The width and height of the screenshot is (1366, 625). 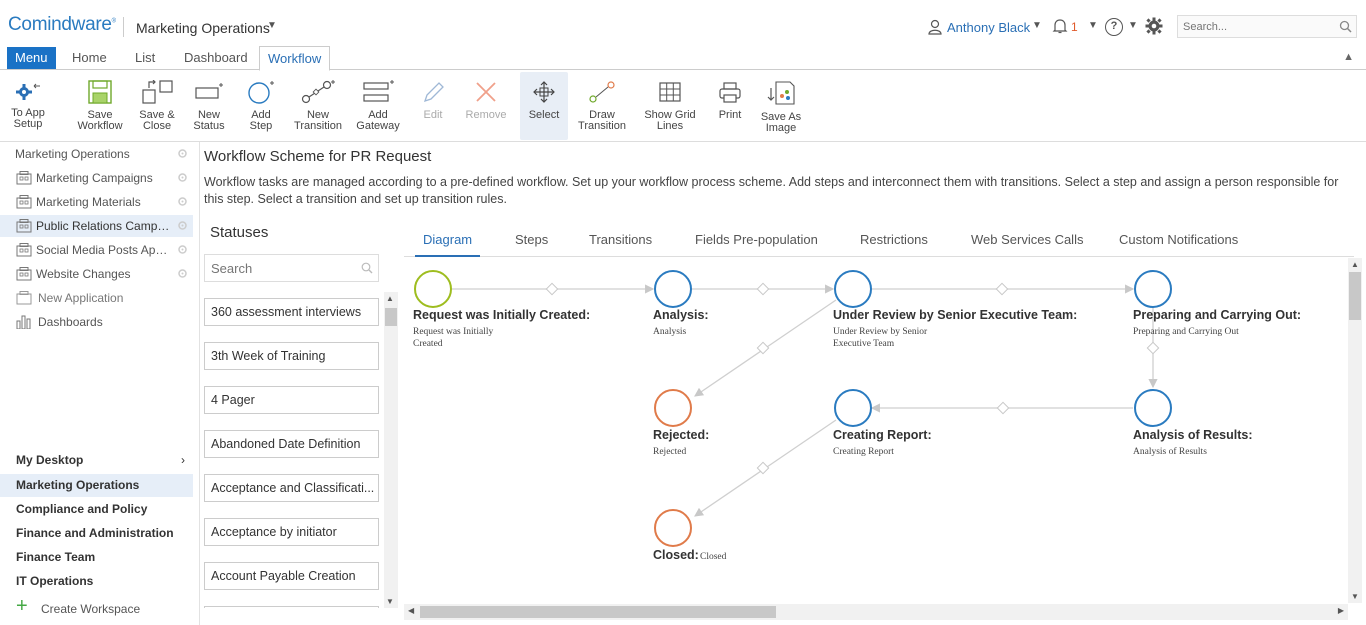 I want to click on edit-button: Edit, so click(x=433, y=106).